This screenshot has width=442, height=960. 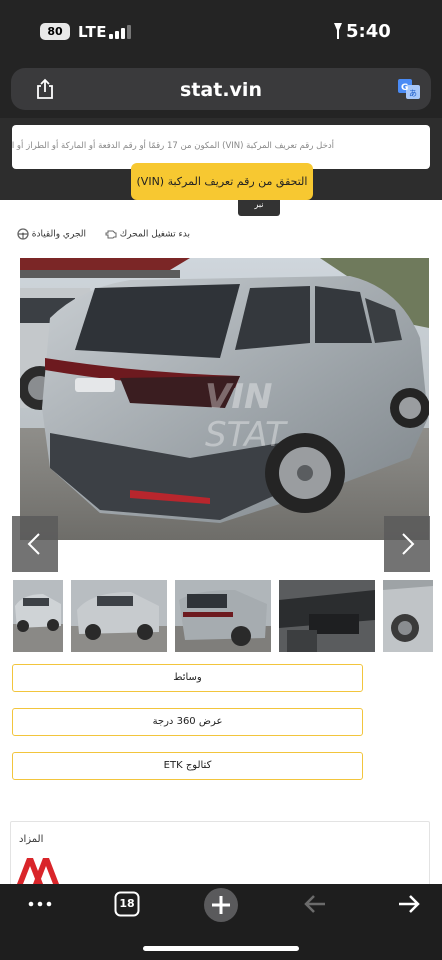 I want to click on more-icon, so click(x=40, y=904).